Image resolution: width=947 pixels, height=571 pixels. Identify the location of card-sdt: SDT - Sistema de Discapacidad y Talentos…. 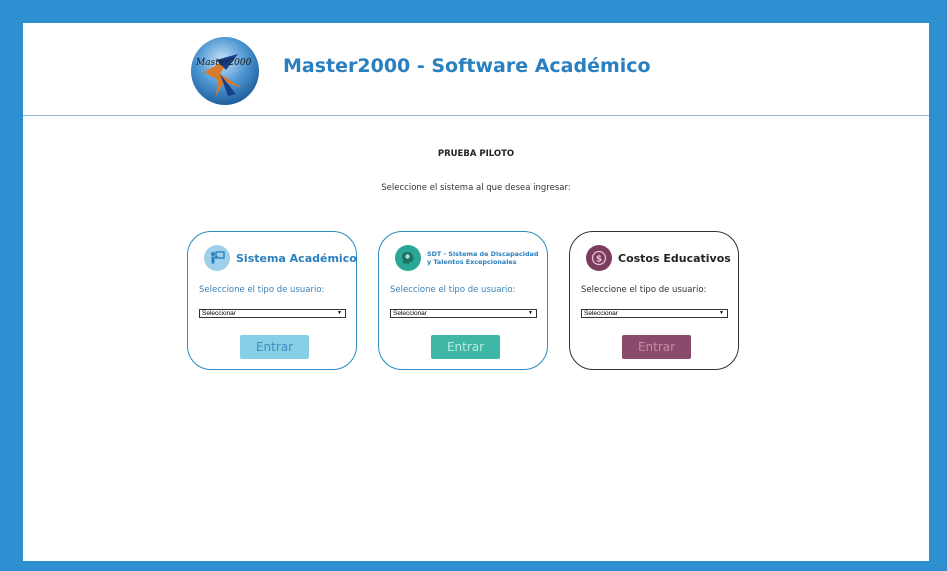
(463, 300).